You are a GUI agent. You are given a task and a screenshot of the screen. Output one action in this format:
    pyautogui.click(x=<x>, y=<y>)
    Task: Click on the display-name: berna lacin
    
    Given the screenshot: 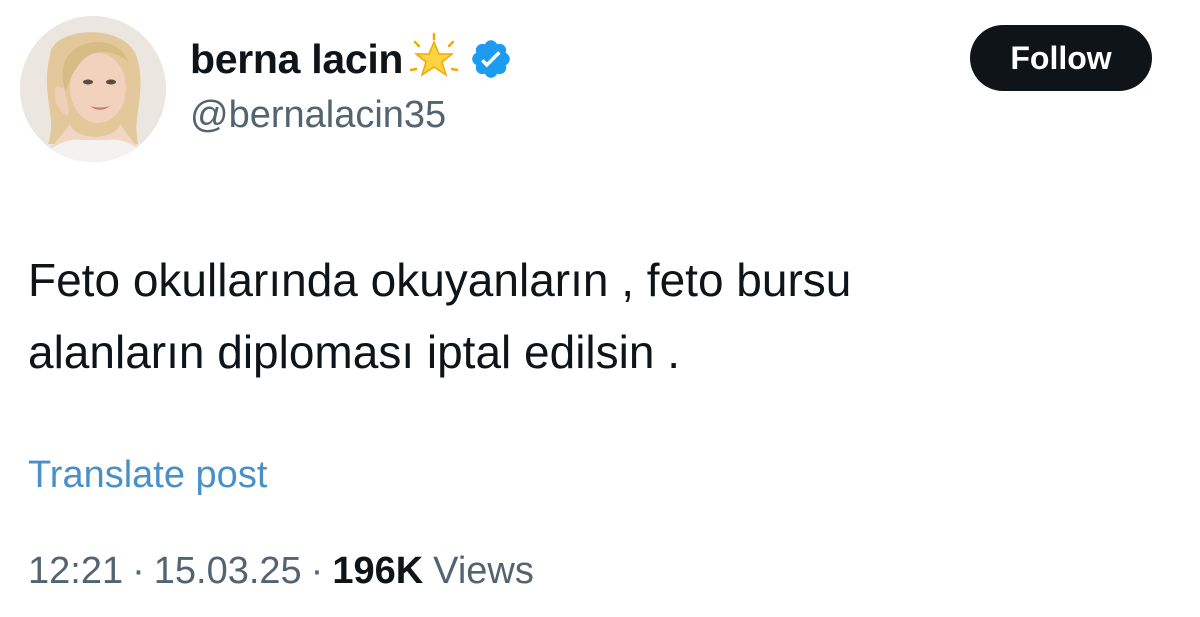 What is the action you would take?
    pyautogui.click(x=296, y=59)
    